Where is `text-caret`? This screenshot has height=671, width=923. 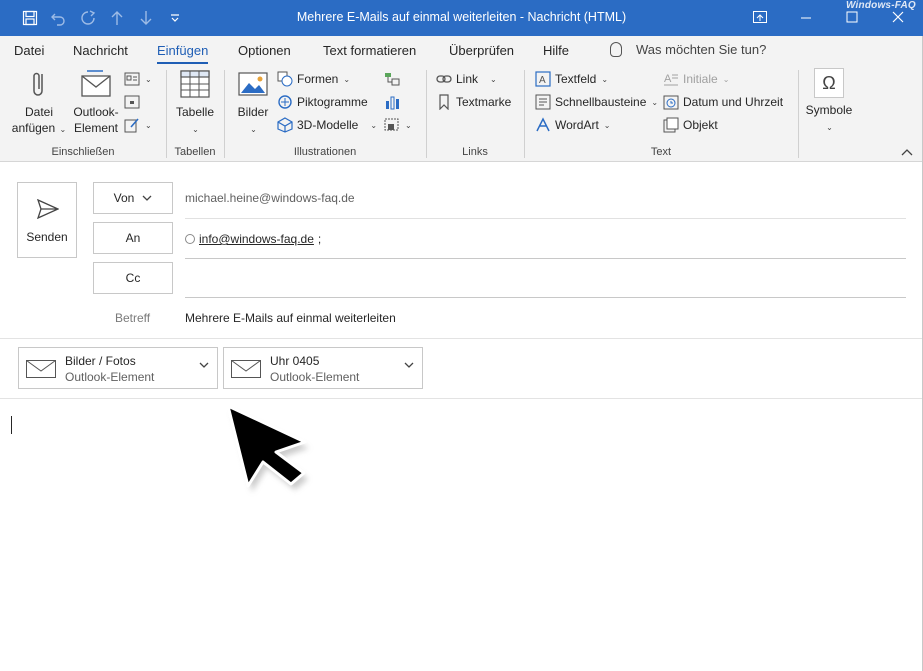
text-caret is located at coordinates (11, 425).